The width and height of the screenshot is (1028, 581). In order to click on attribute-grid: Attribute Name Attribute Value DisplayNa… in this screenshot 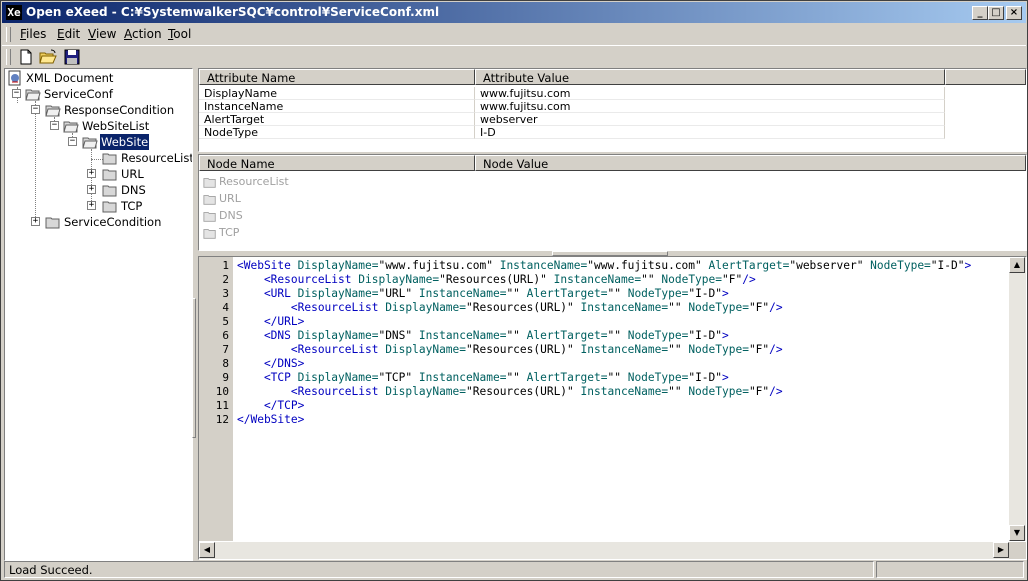, I will do `click(612, 110)`.